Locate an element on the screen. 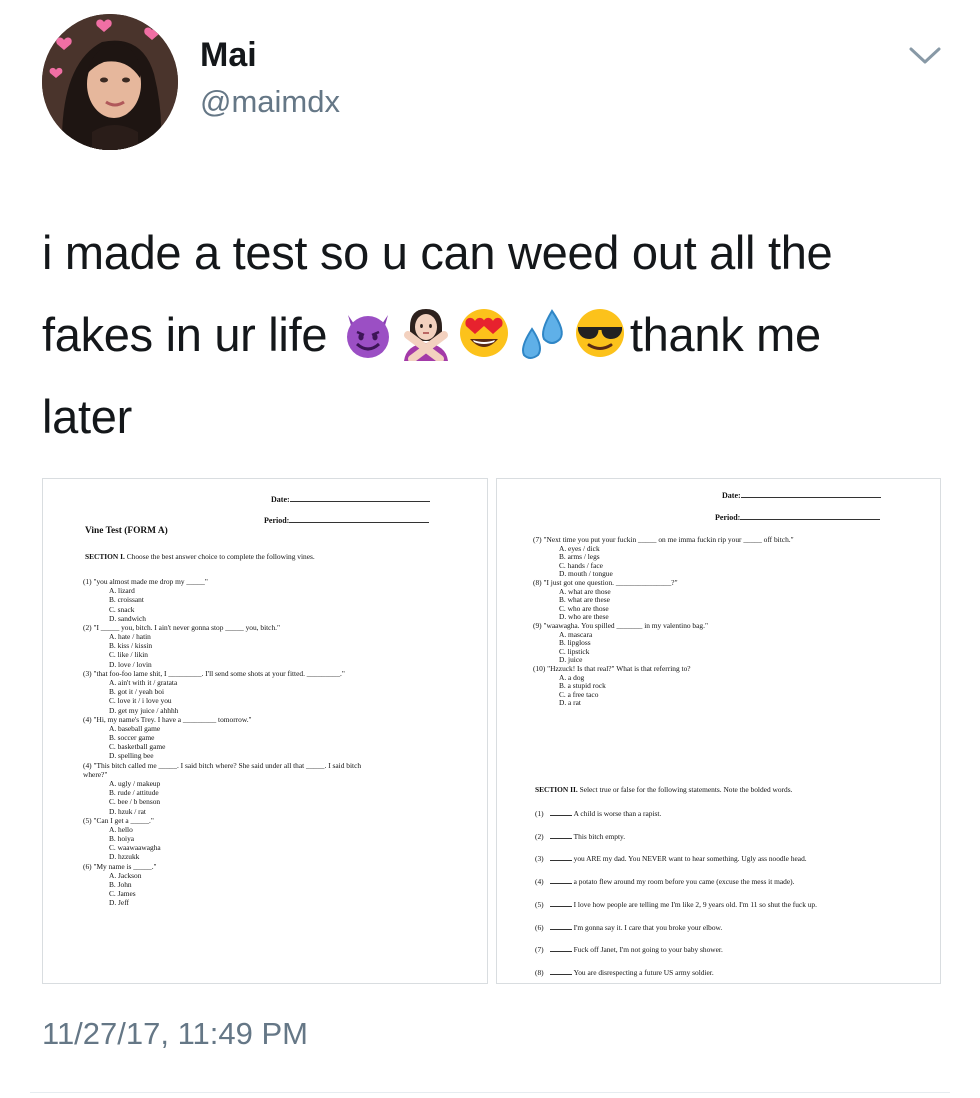 This screenshot has width=980, height=1098. person-gesturing-no-emoji is located at coordinates (426, 333).